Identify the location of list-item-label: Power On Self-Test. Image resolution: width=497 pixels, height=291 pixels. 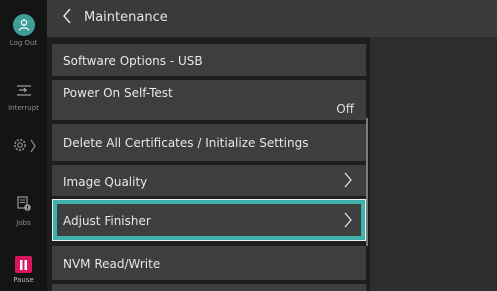
(118, 93).